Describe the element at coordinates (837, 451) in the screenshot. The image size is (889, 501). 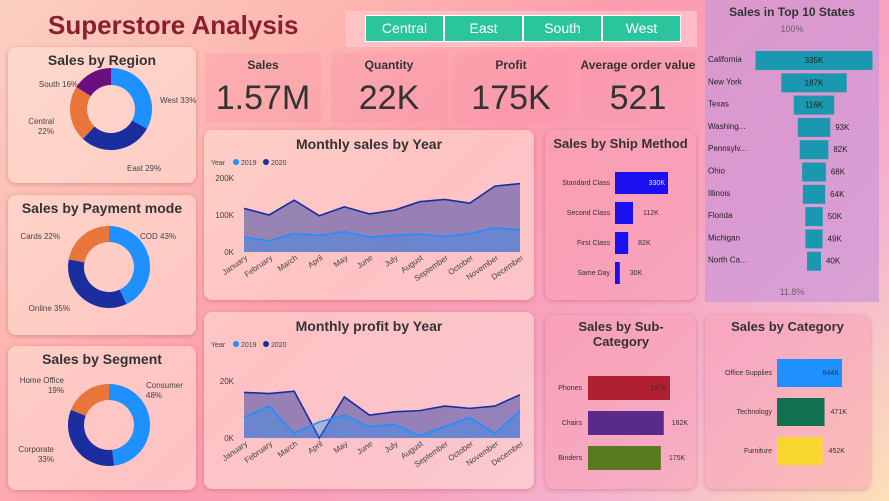
I see `bar-value-label: 452K` at that location.